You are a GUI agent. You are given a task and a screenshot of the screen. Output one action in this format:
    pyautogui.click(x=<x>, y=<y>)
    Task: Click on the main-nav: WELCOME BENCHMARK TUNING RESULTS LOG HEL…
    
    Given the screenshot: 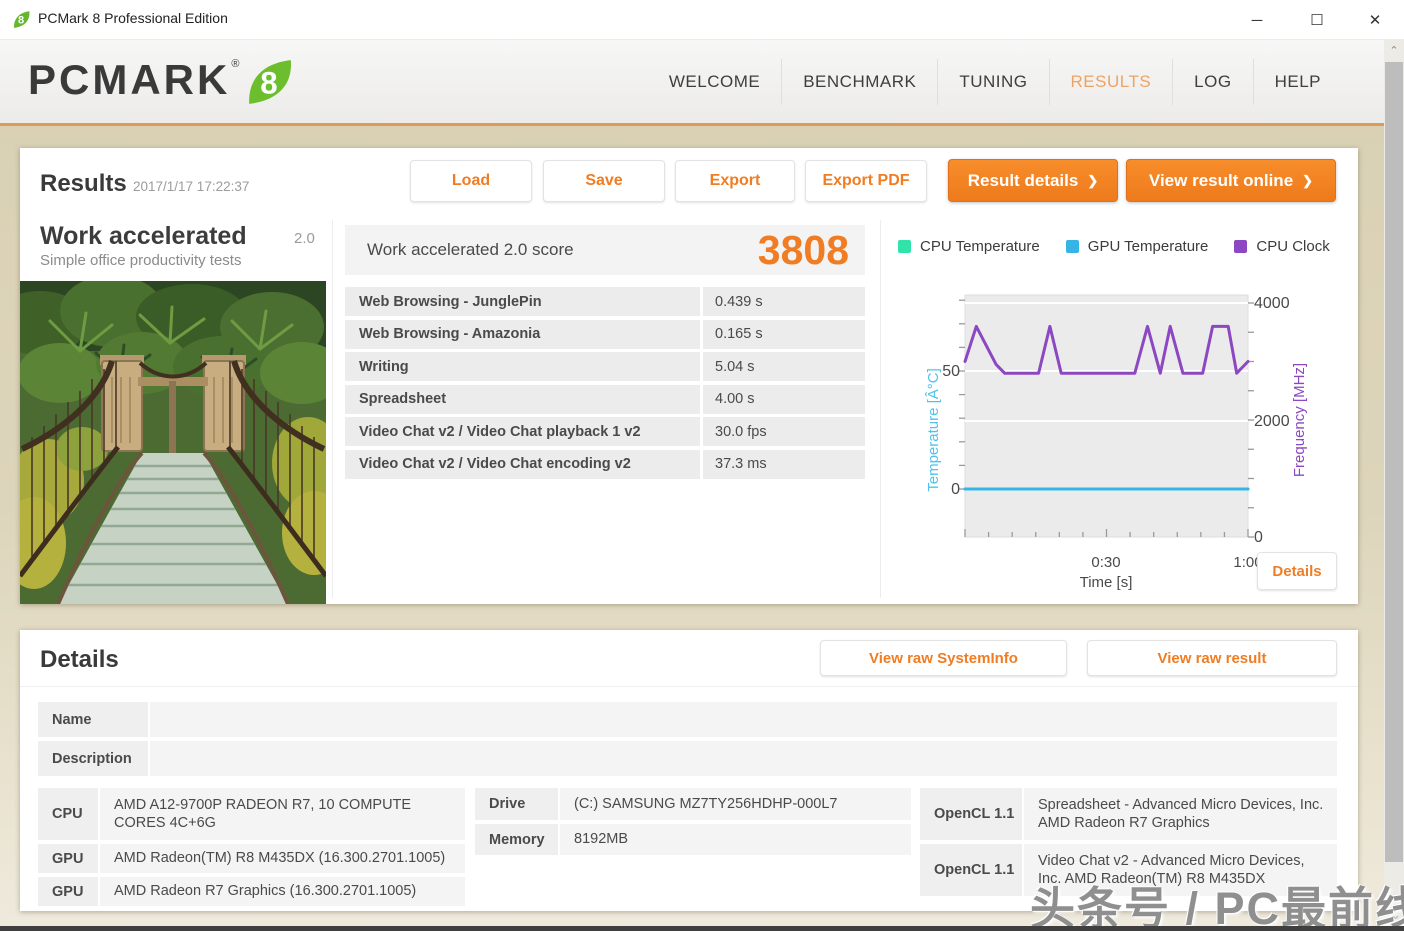 What is the action you would take?
    pyautogui.click(x=995, y=81)
    